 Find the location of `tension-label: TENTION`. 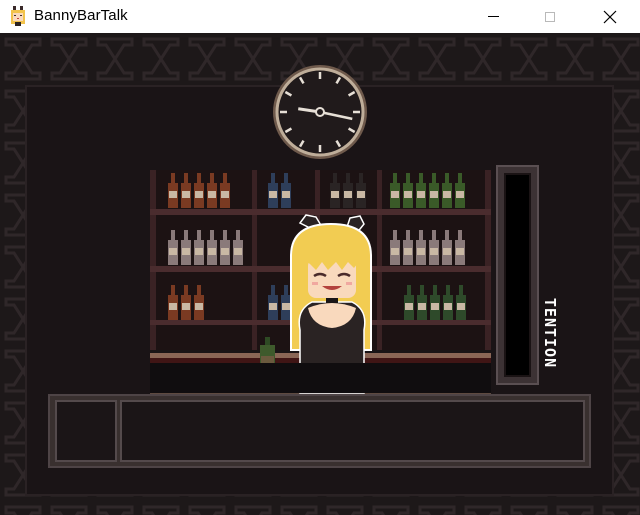

tension-label: TENTION is located at coordinates (550, 333).